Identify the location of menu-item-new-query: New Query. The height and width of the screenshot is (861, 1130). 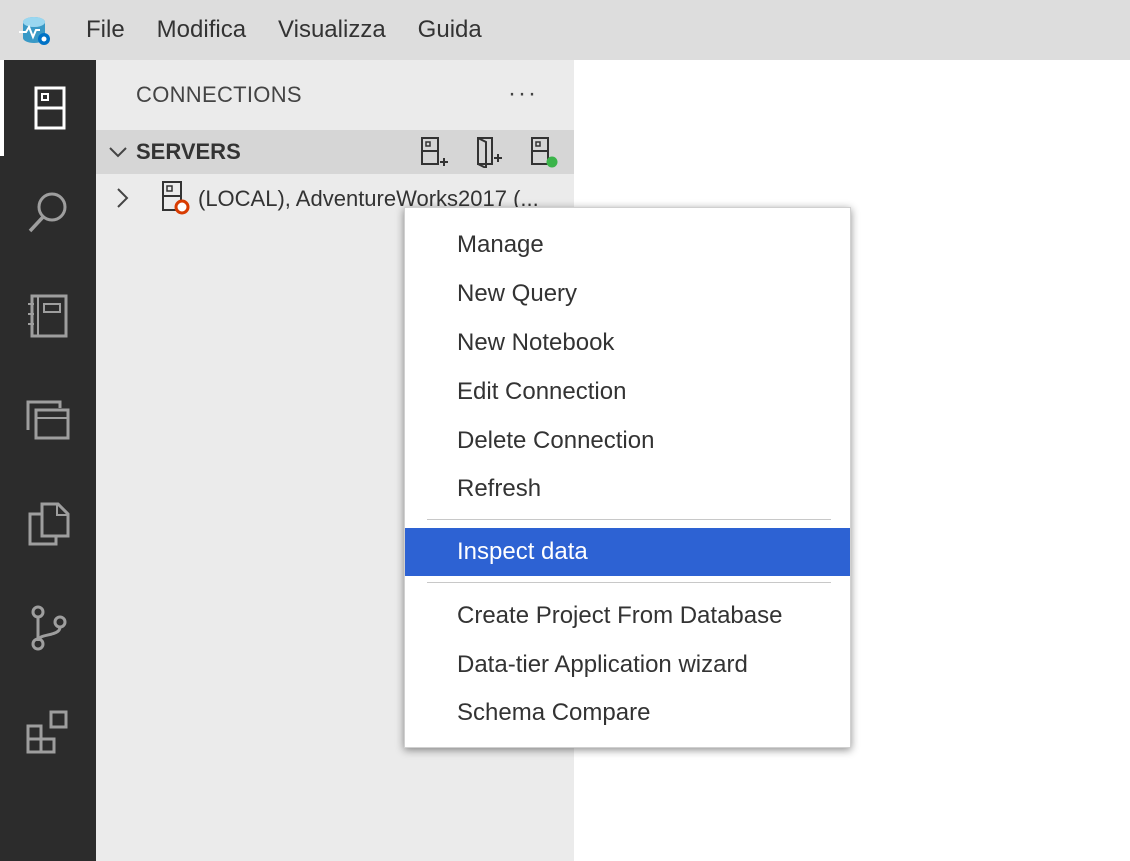
(627, 294).